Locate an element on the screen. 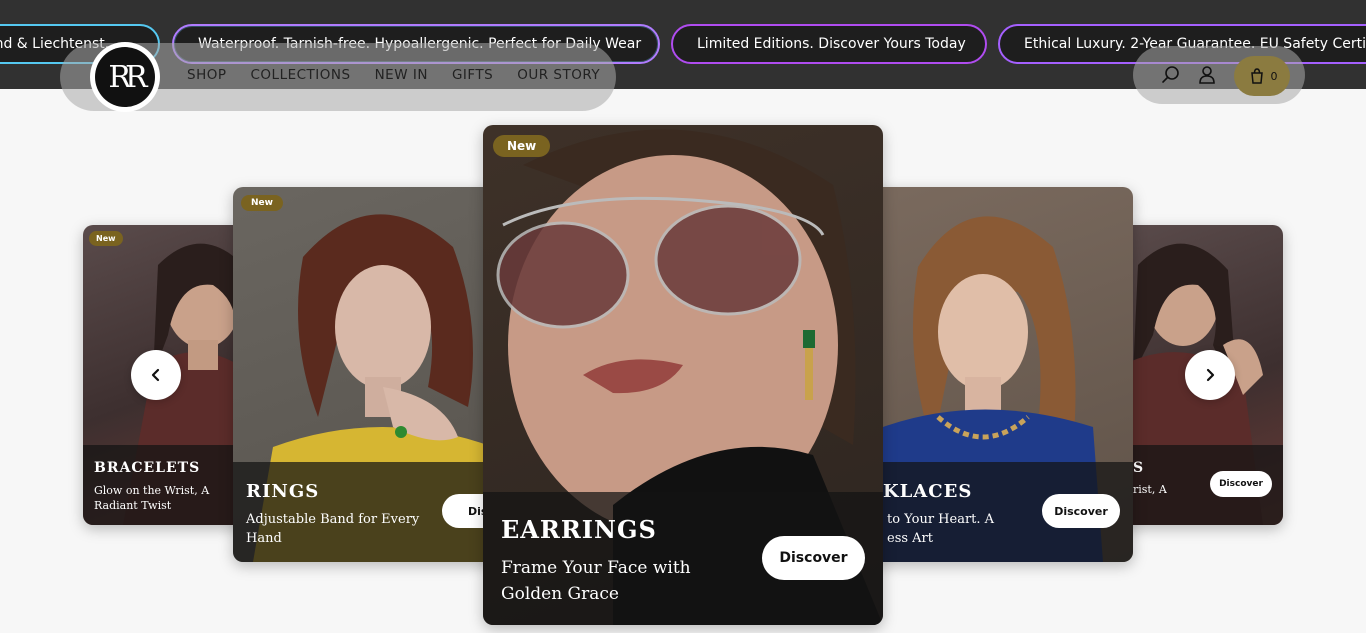  nav-our-story: OUR STORY is located at coordinates (558, 75).